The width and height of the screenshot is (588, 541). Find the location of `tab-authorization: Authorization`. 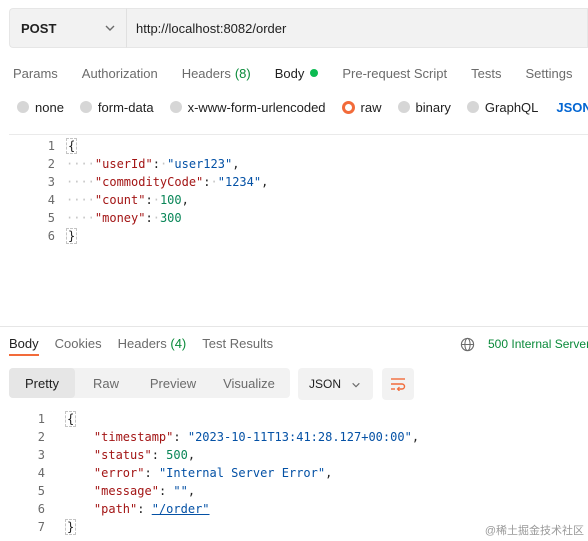

tab-authorization: Authorization is located at coordinates (120, 73).